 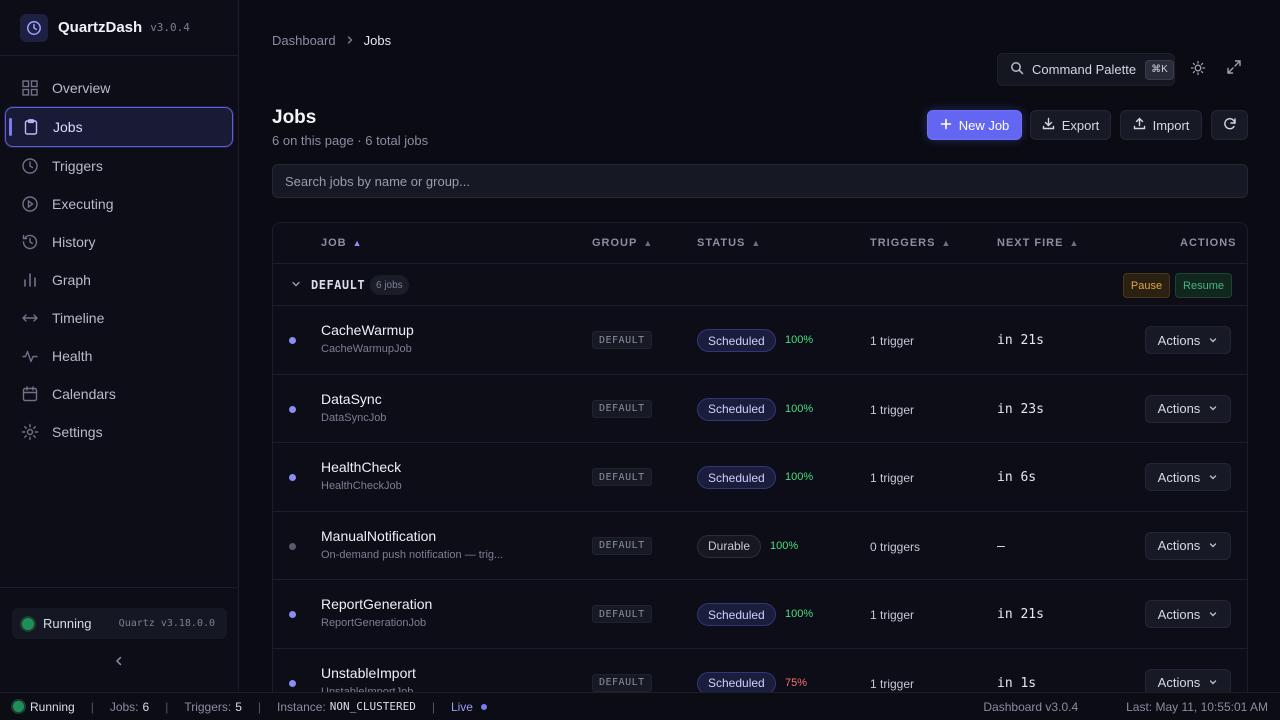 What do you see at coordinates (119, 166) in the screenshot?
I see `sidebar-item-triggers: Triggers` at bounding box center [119, 166].